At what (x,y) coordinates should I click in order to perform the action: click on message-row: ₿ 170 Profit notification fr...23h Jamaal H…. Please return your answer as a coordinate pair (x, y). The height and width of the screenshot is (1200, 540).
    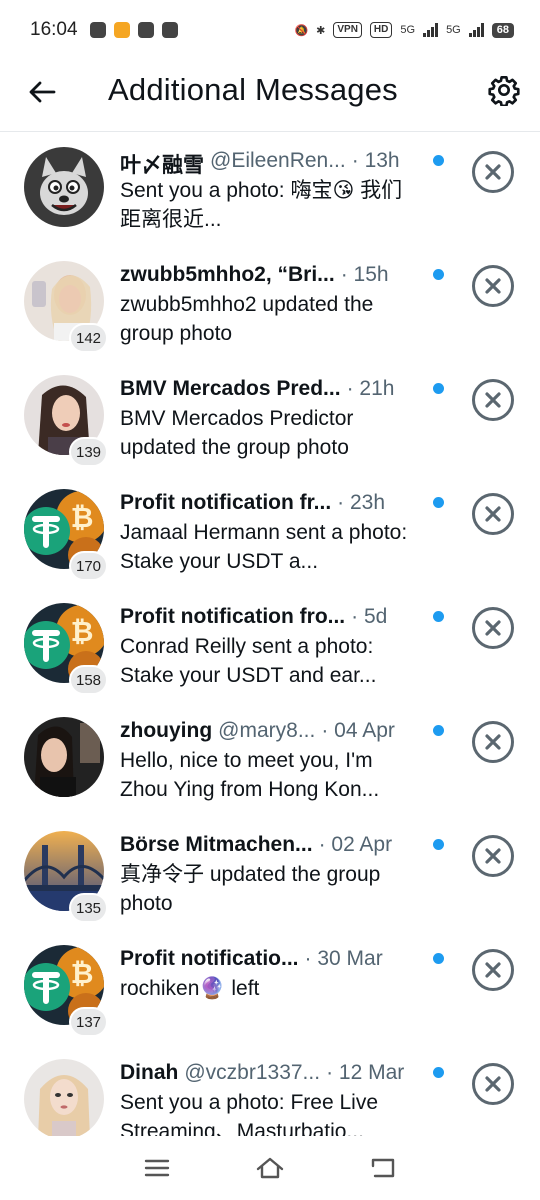
    Looking at the image, I should click on (270, 532).